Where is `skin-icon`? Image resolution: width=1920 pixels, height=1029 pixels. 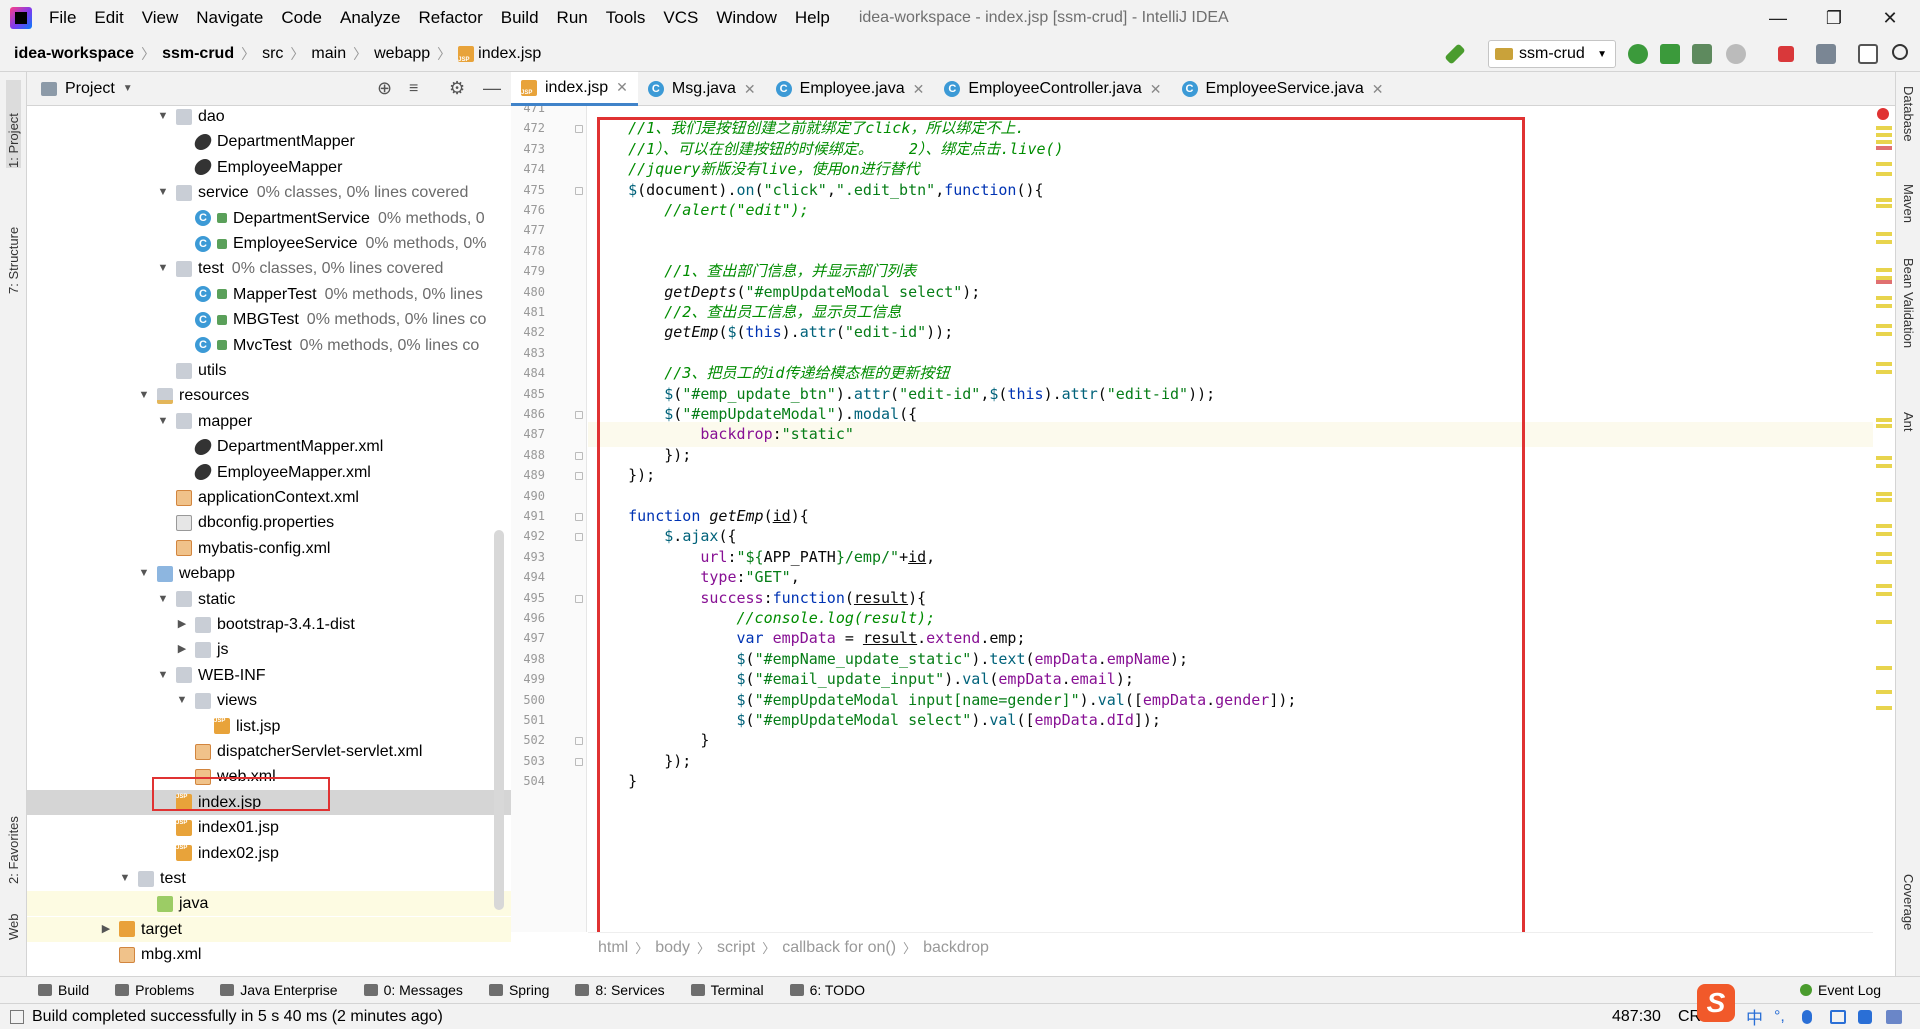 skin-icon is located at coordinates (1865, 1016).